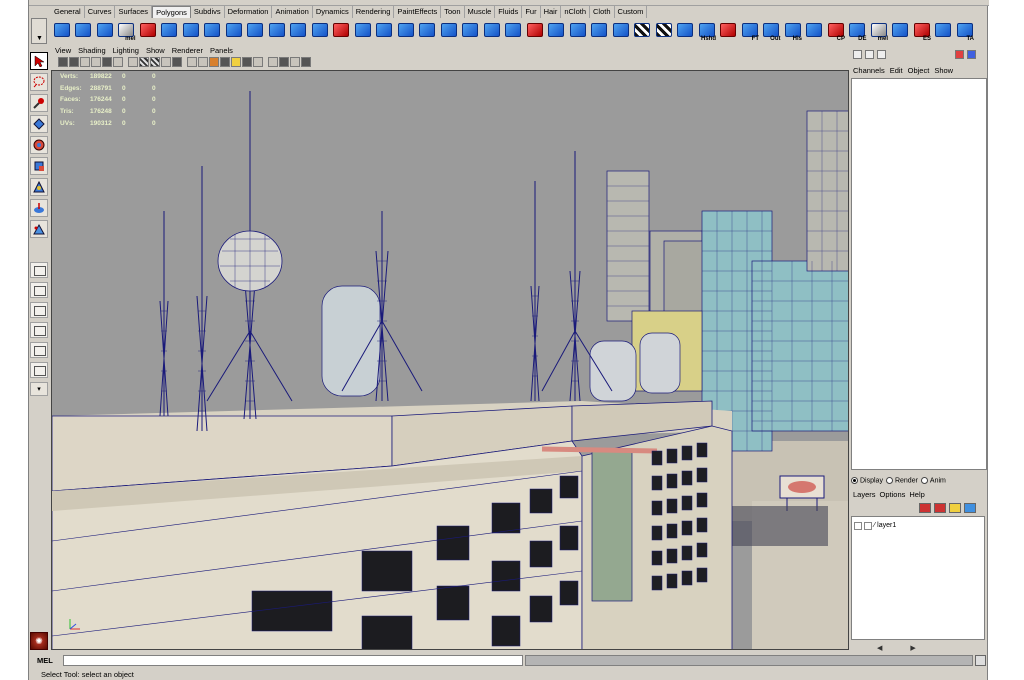 This screenshot has height=680, width=1024. Describe the element at coordinates (192, 62) in the screenshot. I see `safe-action-icon` at that location.